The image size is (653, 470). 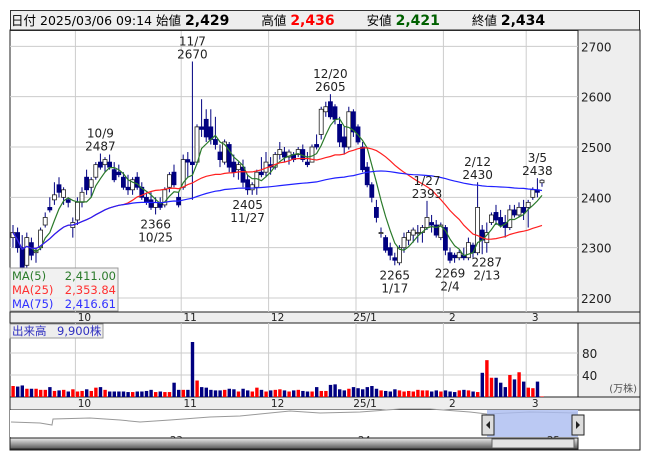 What do you see at coordinates (100, 147) in the screenshot?
I see `annotation-price: 2487` at bounding box center [100, 147].